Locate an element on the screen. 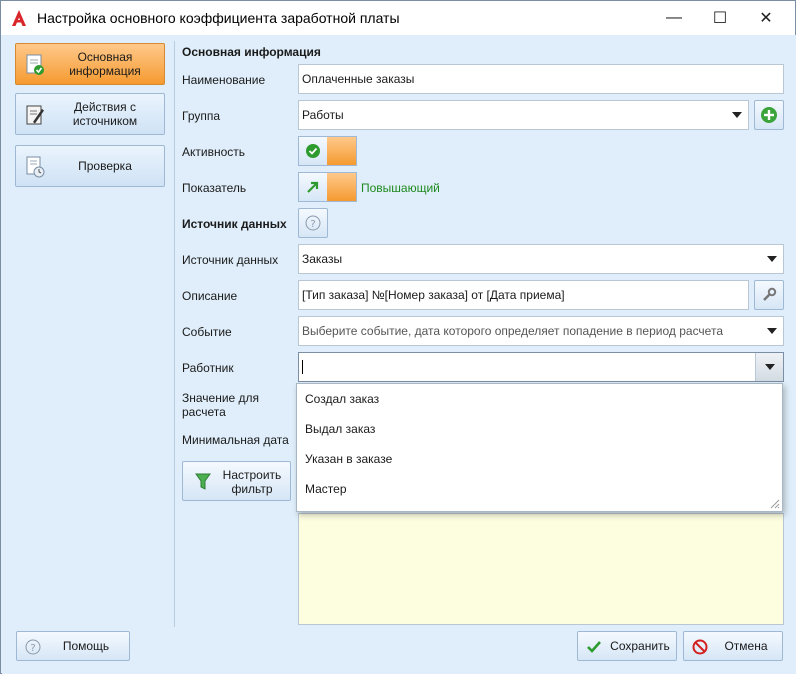  check-icon is located at coordinates (594, 647).